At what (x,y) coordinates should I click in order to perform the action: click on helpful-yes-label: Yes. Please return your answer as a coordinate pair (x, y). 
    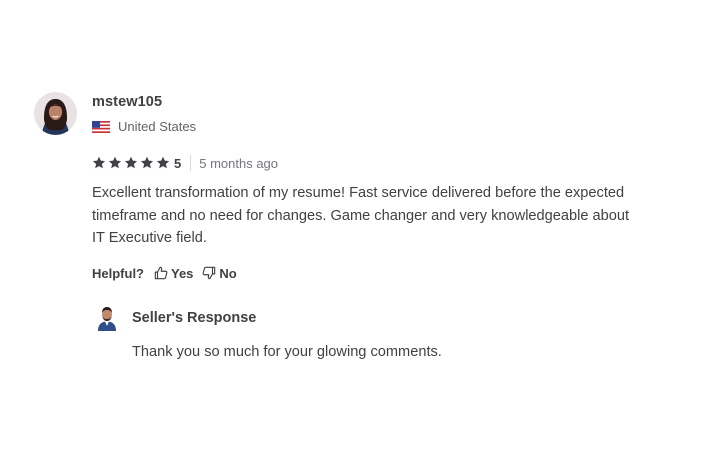
    Looking at the image, I should click on (182, 273).